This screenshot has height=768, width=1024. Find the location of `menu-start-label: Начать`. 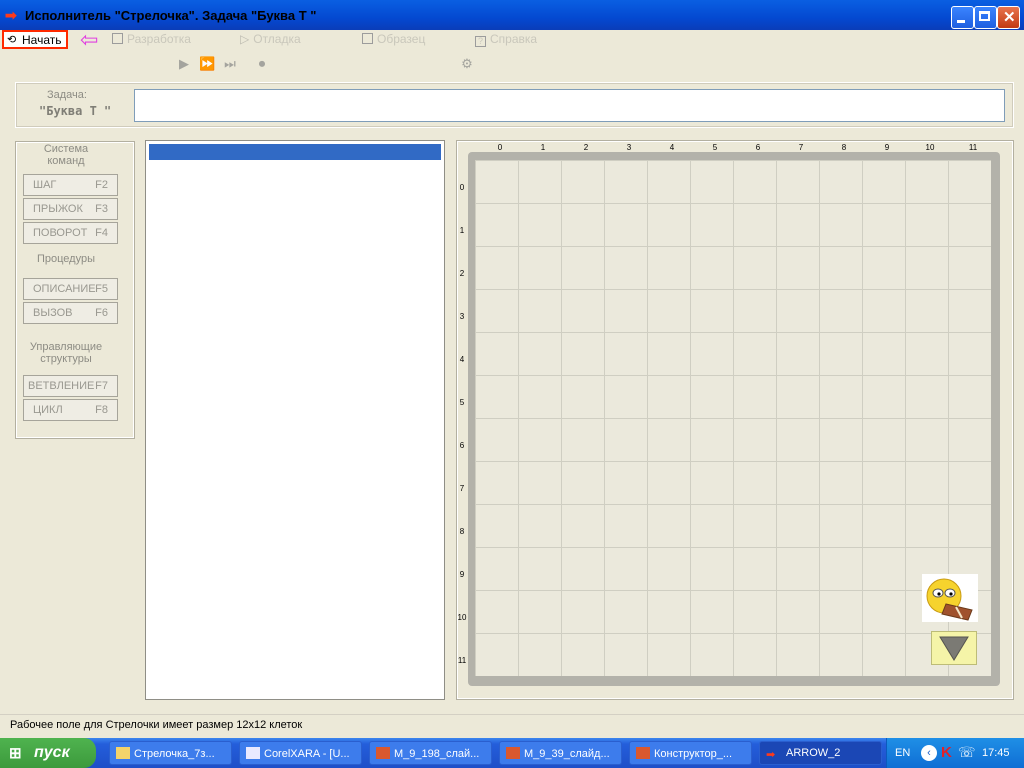

menu-start-label: Начать is located at coordinates (42, 40).